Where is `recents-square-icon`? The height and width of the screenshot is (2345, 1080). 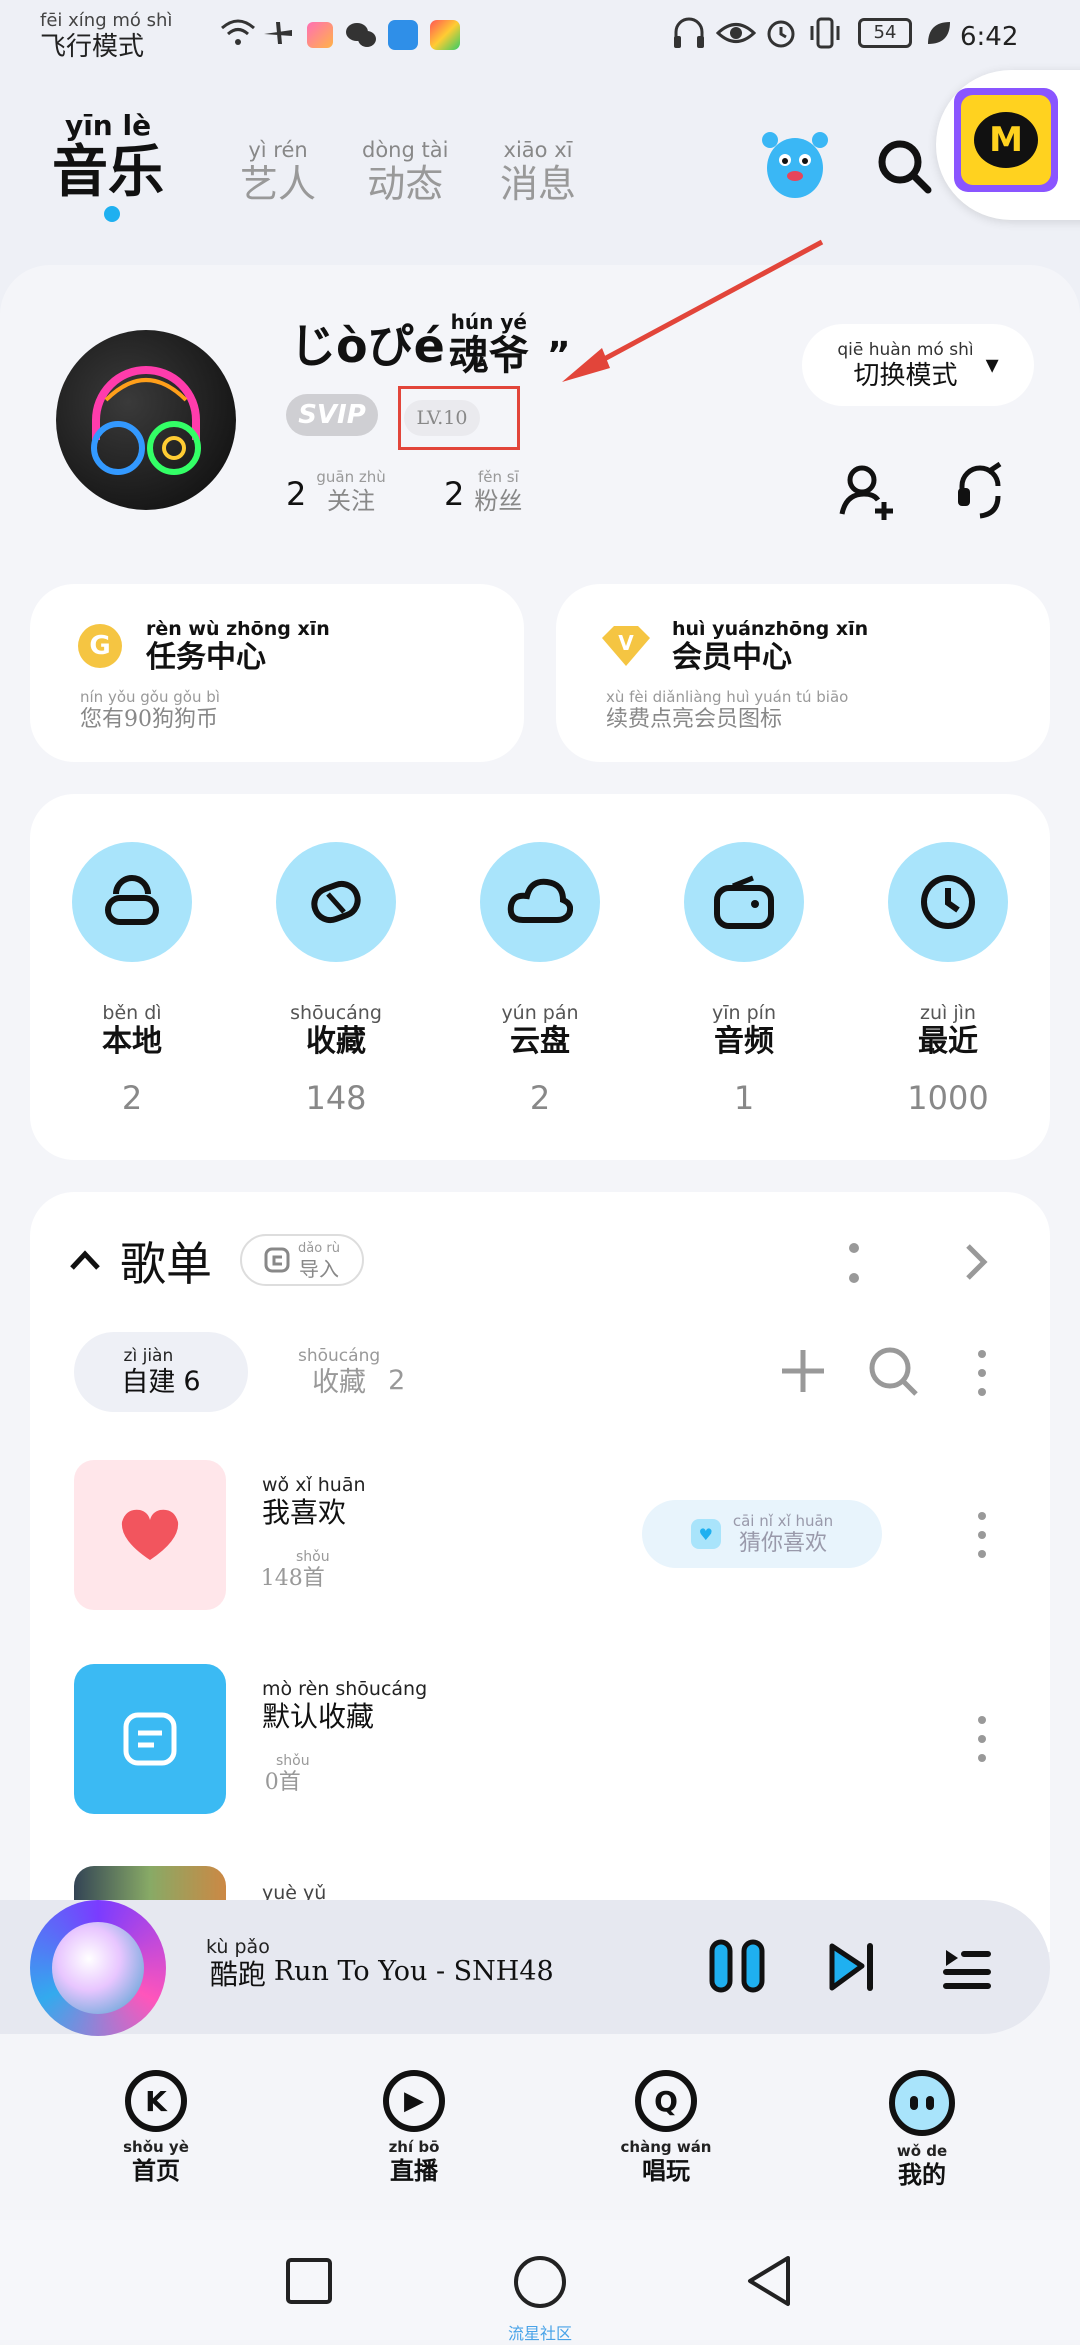 recents-square-icon is located at coordinates (309, 2281).